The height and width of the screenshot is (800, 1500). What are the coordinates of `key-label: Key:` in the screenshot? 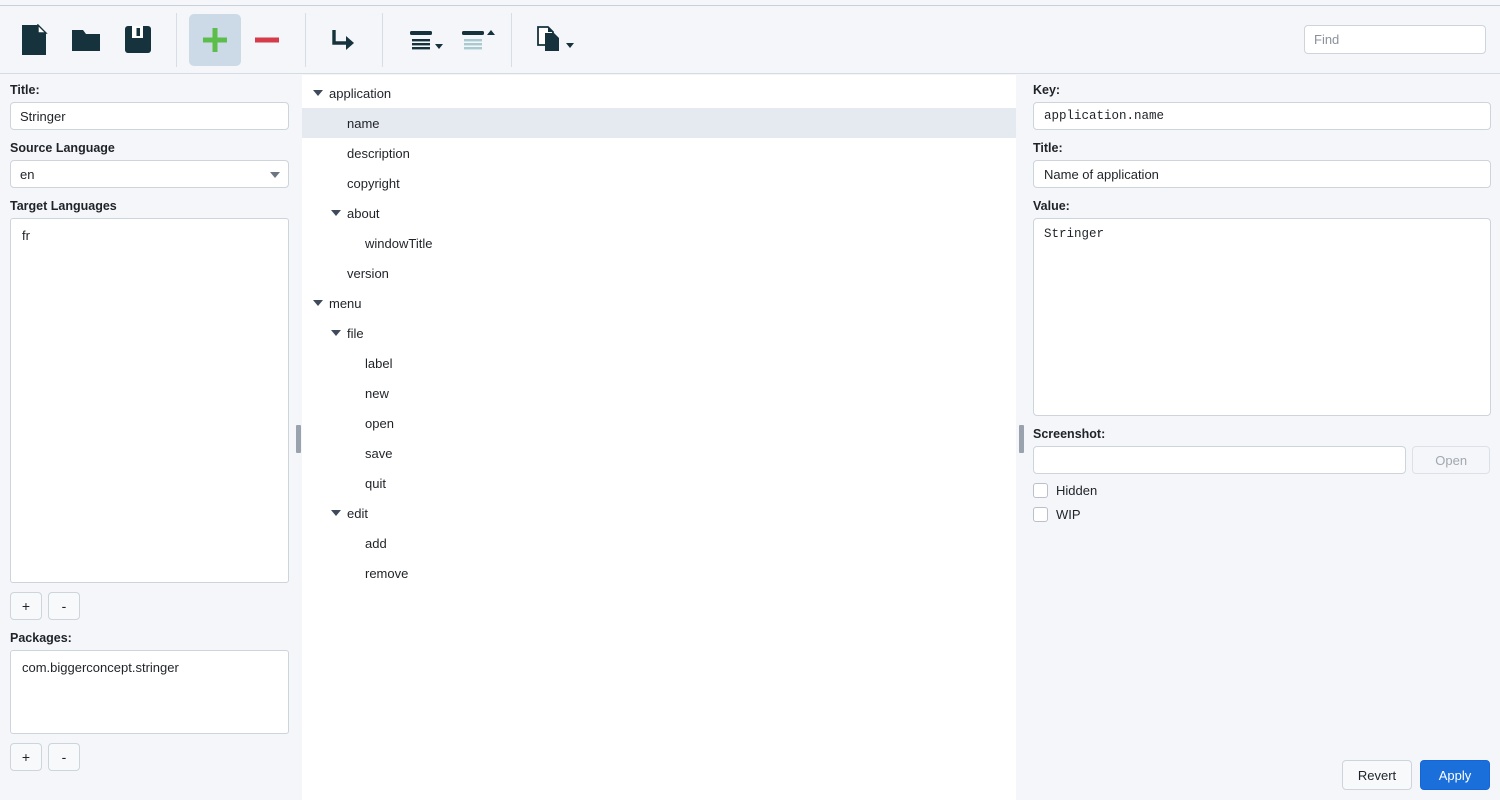 It's located at (1047, 90).